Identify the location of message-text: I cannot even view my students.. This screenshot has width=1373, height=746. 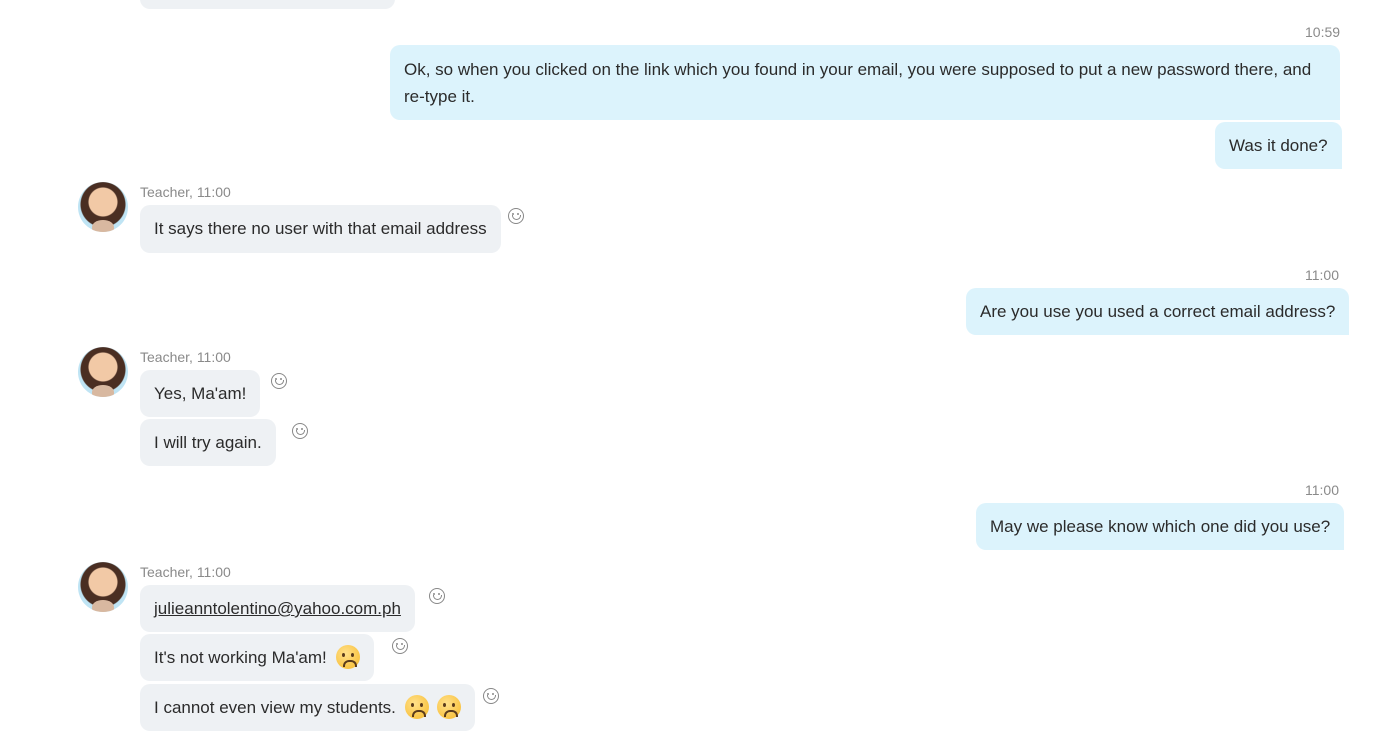
(275, 707).